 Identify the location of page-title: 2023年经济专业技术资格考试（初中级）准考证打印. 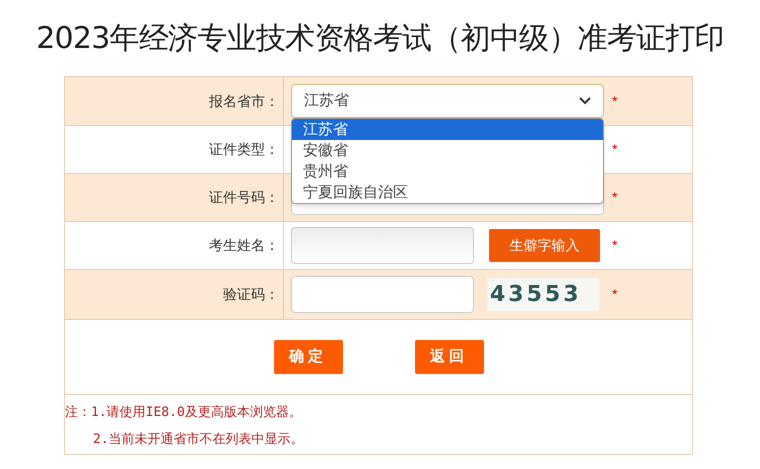
(380, 39).